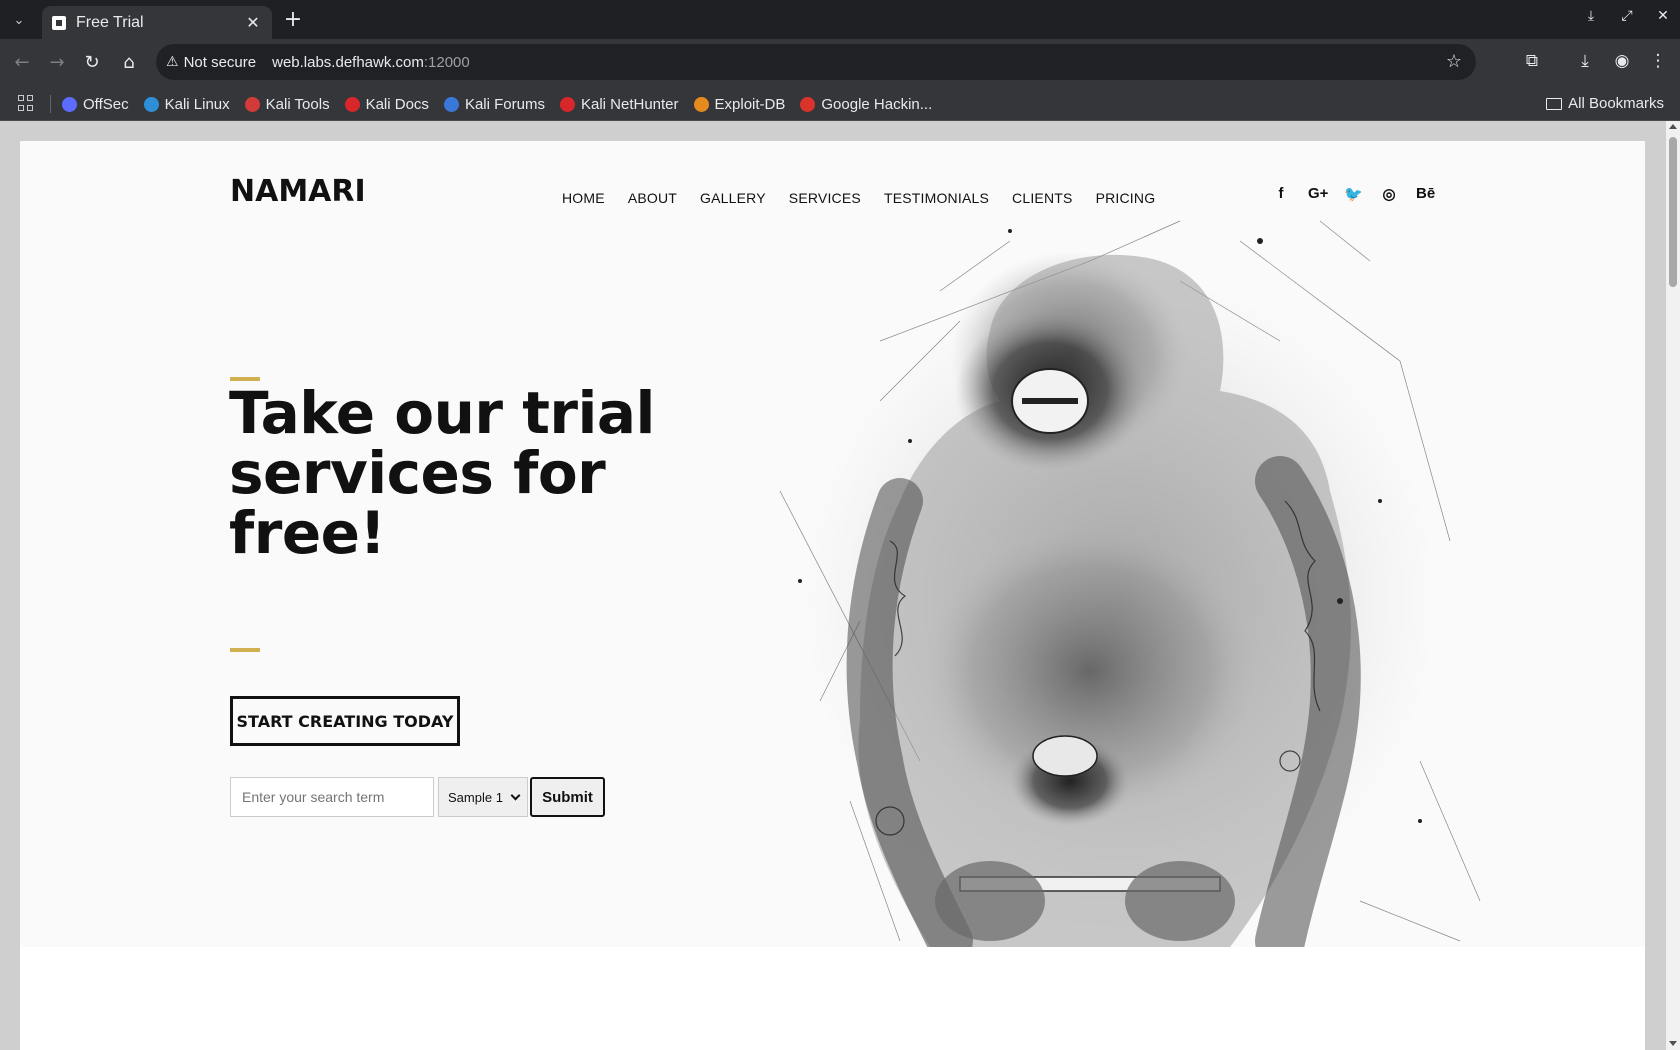 This screenshot has height=1050, width=1680. I want to click on bookmark-label: OffSec, so click(106, 104).